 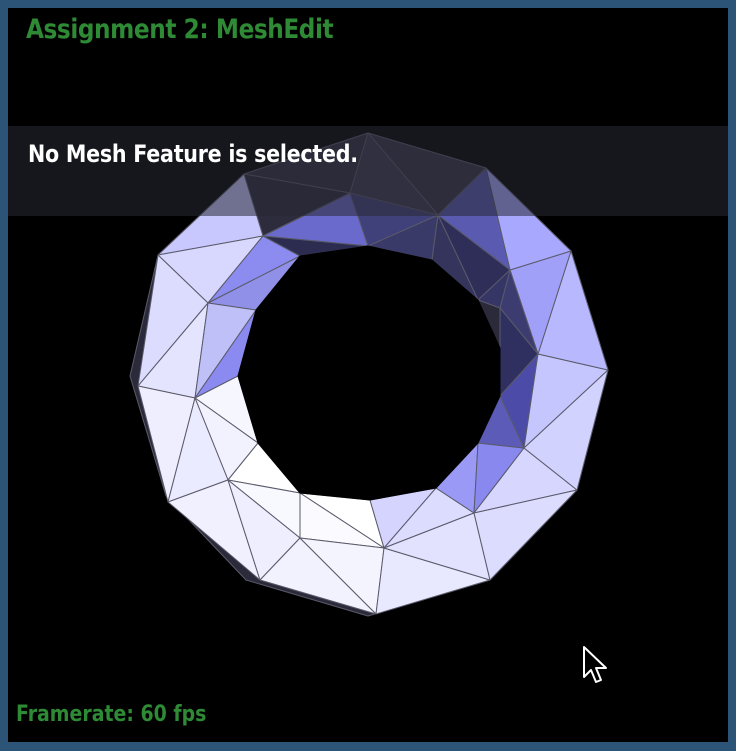 I want to click on arrow-cursor-icon, so click(x=595, y=664).